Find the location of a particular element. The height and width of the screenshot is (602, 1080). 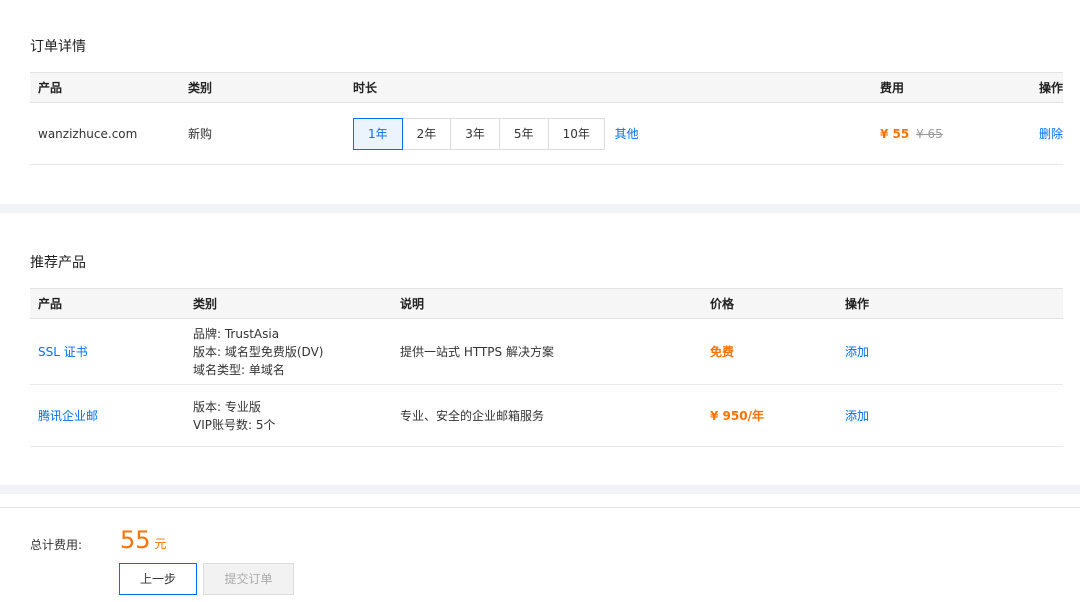

rec-category-ssl: 品牌: TrustAsia 版本: 域名型免费版(DV) 域名类型: 单域名 is located at coordinates (288, 351).